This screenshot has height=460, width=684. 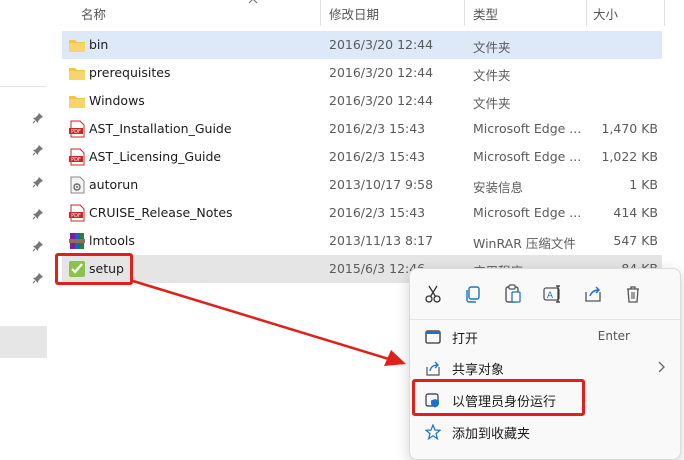 What do you see at coordinates (433, 432) in the screenshot?
I see `star-icon` at bounding box center [433, 432].